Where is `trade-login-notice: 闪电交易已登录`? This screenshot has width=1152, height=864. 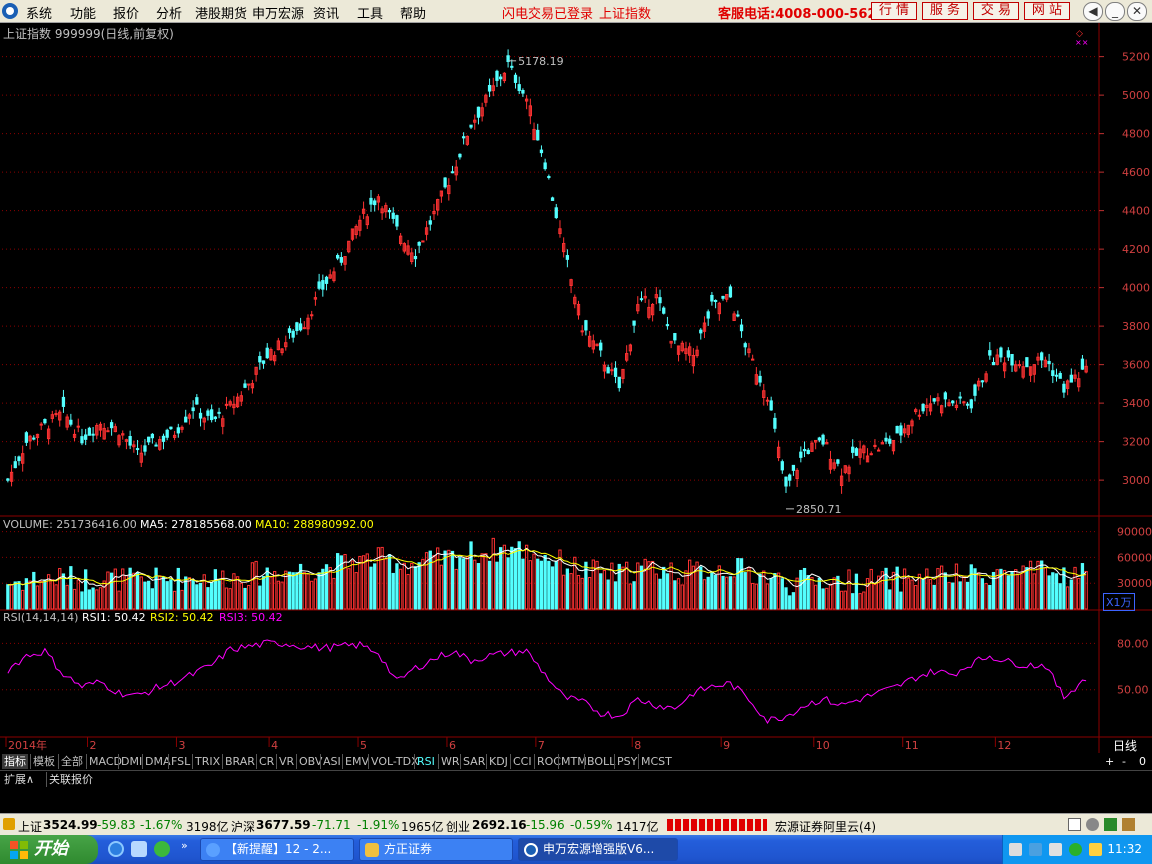 trade-login-notice: 闪电交易已登录 is located at coordinates (547, 12).